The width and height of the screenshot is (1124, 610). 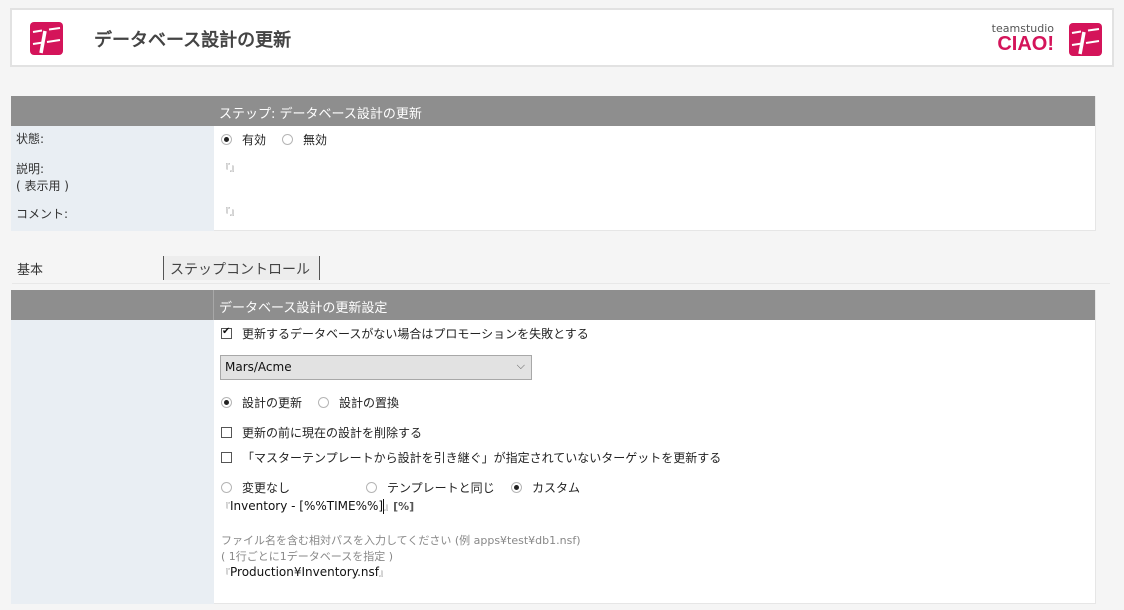 I want to click on step-panel-title: ステップ: データベース設計の更新, so click(x=320, y=114).